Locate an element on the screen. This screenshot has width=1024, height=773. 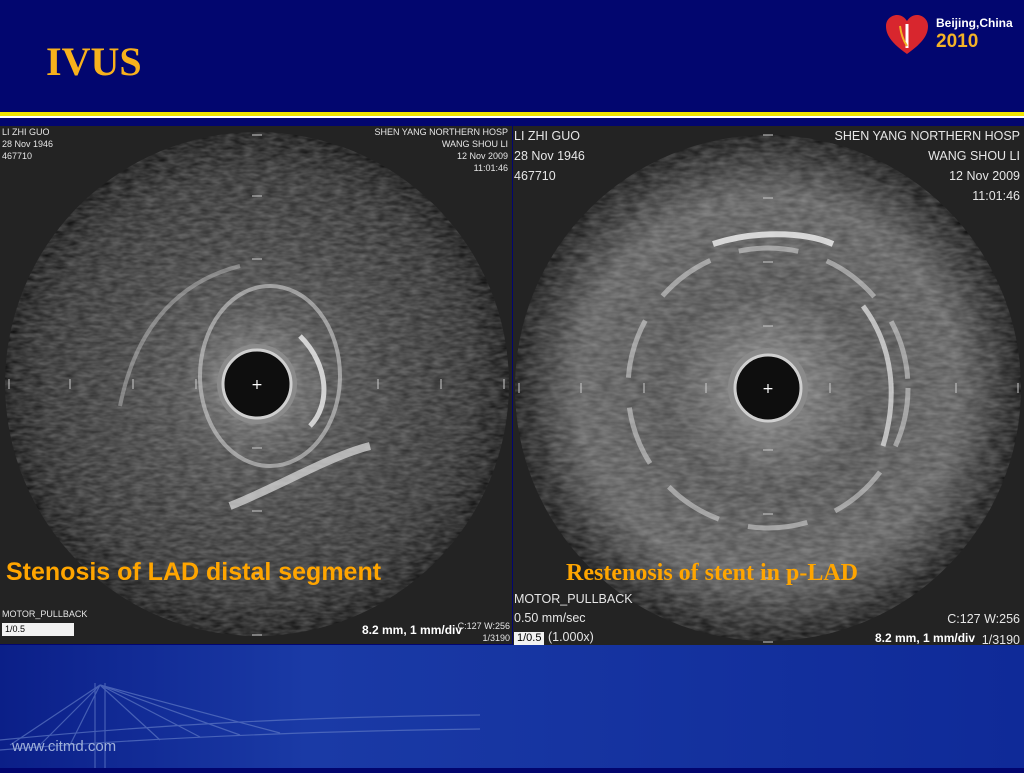
right-caption: Restenosis of stent in p-LAD is located at coordinates (712, 573).